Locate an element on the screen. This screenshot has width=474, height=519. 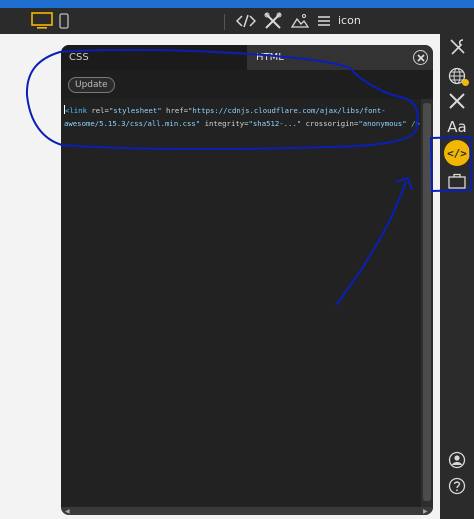
right-sidebar: Aa </> is located at coordinates (457, 276).